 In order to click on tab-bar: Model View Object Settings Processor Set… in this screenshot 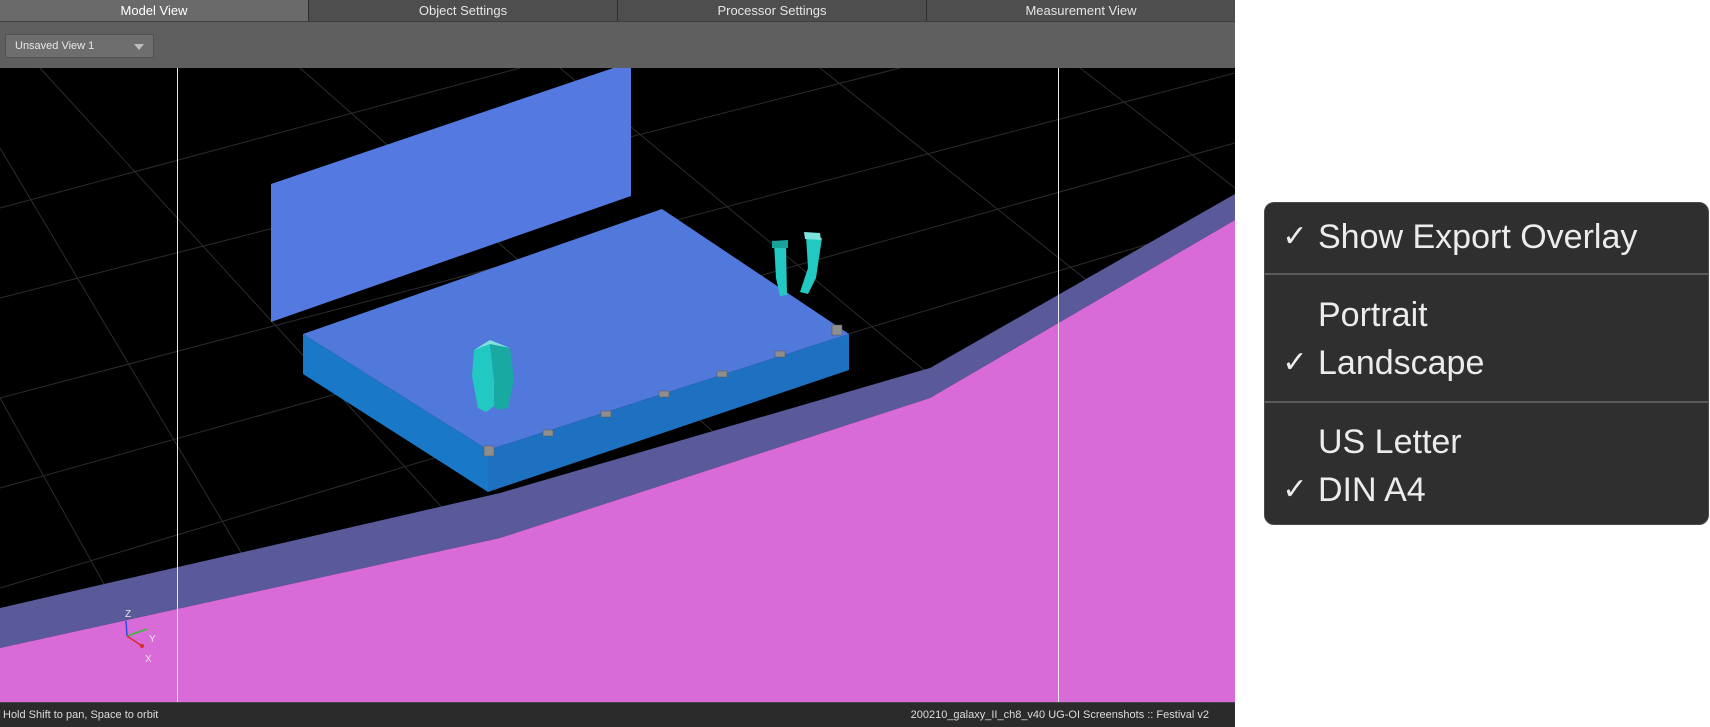, I will do `click(617, 10)`.